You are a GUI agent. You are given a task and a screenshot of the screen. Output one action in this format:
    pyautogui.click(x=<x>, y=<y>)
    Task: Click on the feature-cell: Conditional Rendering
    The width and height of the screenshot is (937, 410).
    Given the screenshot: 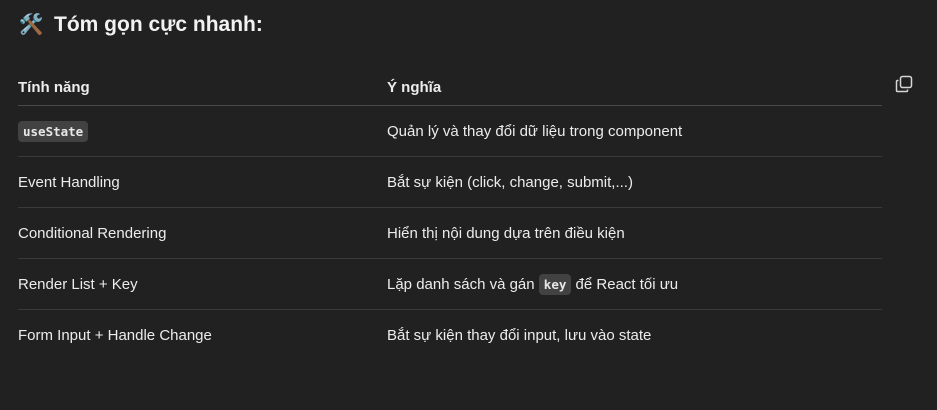 What is the action you would take?
    pyautogui.click(x=92, y=233)
    